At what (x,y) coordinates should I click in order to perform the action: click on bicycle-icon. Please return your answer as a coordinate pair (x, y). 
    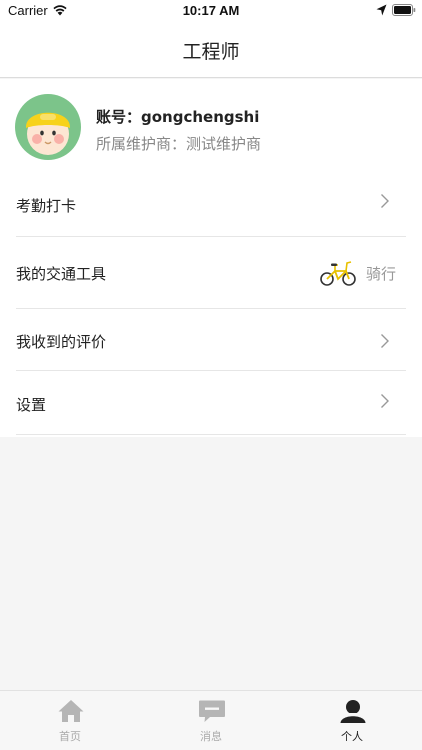
    Looking at the image, I should click on (338, 273).